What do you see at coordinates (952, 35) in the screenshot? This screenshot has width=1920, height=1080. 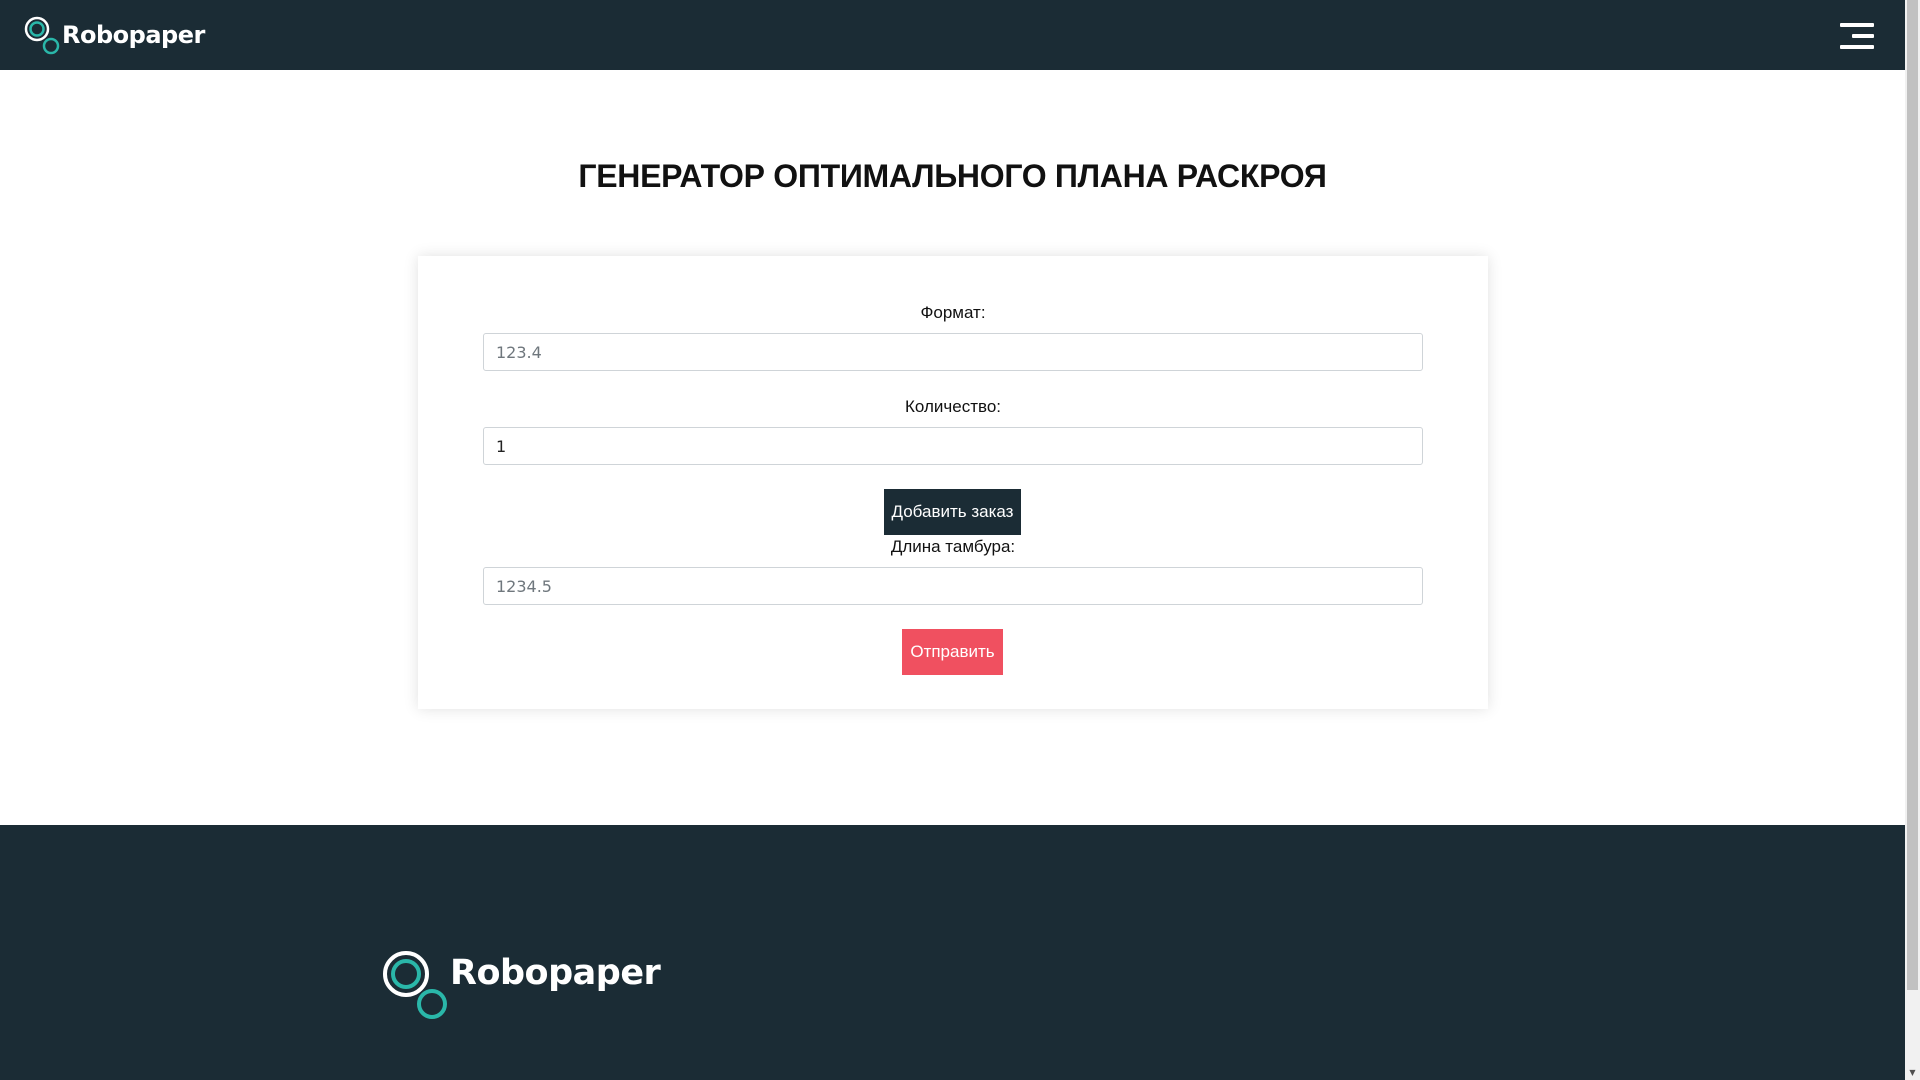 I see `top-navbar: Robopaper` at bounding box center [952, 35].